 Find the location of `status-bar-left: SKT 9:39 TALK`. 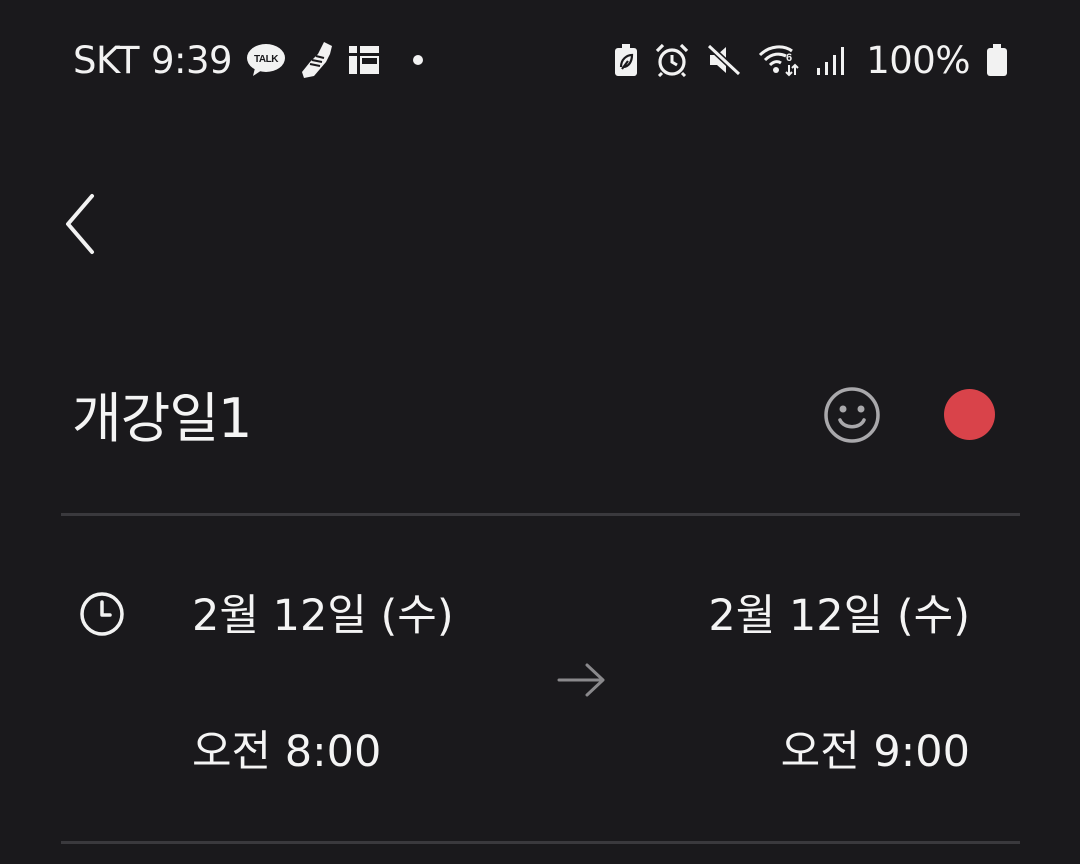

status-bar-left: SKT 9:39 TALK is located at coordinates (248, 60).